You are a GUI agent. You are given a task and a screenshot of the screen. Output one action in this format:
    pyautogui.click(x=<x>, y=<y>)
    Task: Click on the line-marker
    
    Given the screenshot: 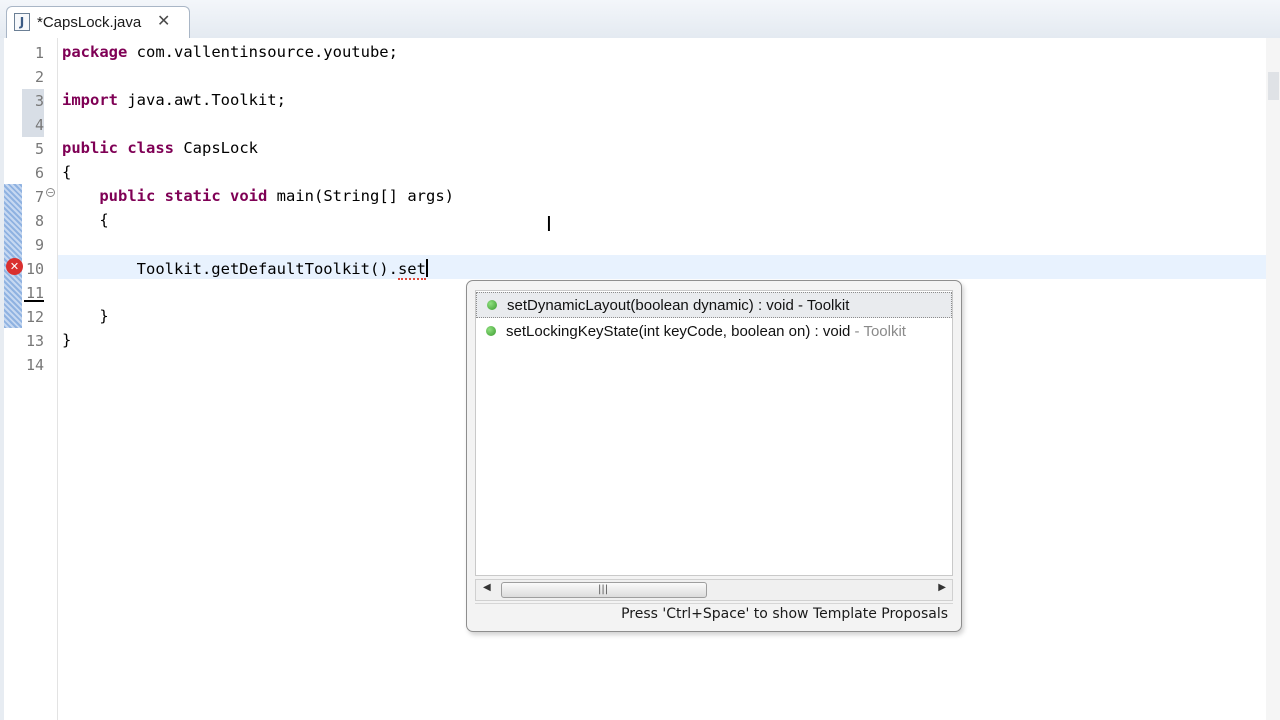 What is the action you would take?
    pyautogui.click(x=34, y=301)
    